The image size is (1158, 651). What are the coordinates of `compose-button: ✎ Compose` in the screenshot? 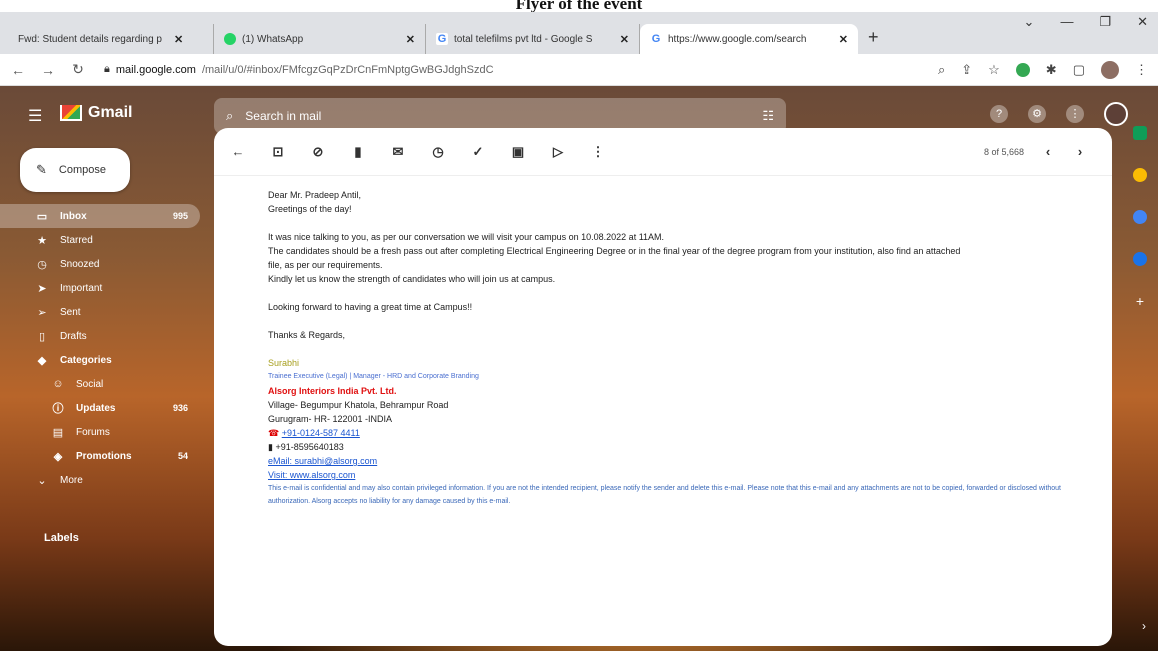 It's located at (75, 170).